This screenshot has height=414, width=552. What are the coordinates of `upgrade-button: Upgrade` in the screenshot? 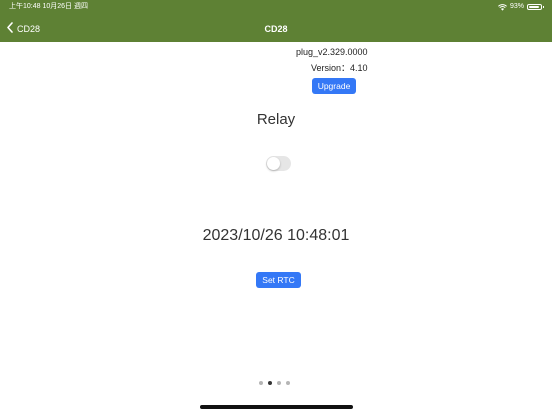 It's located at (334, 86).